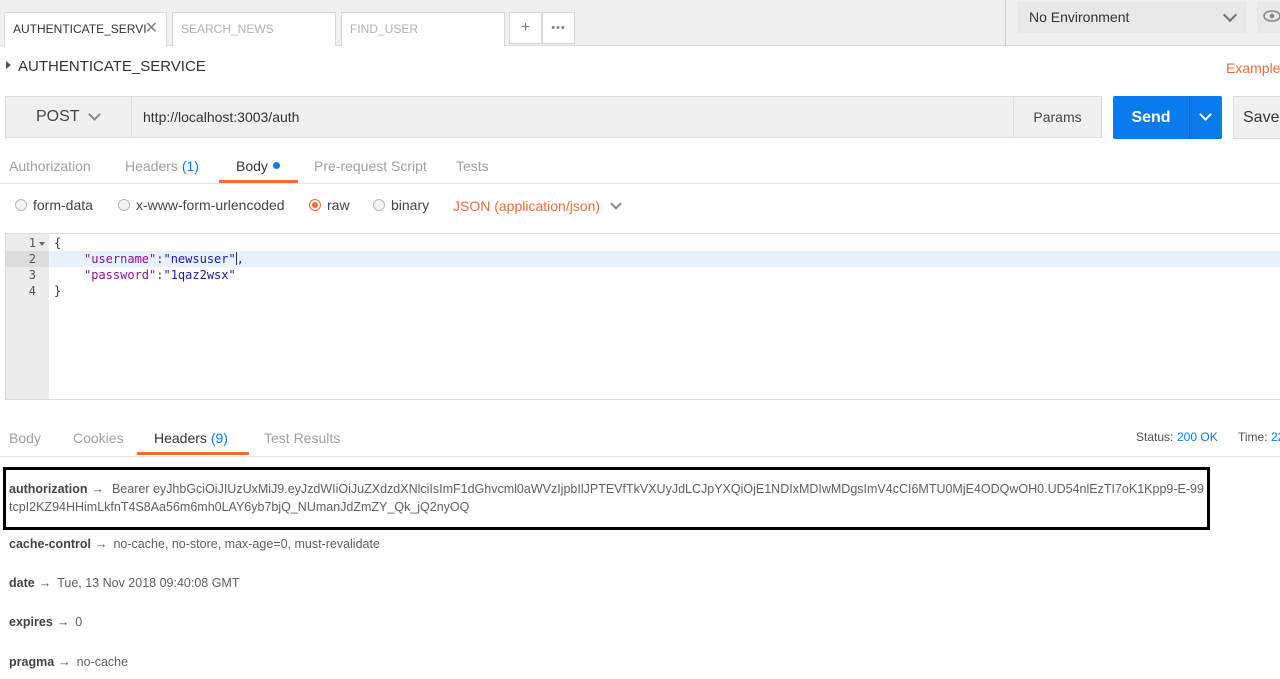 Image resolution: width=1280 pixels, height=679 pixels. I want to click on tab-tests: Tests, so click(472, 166).